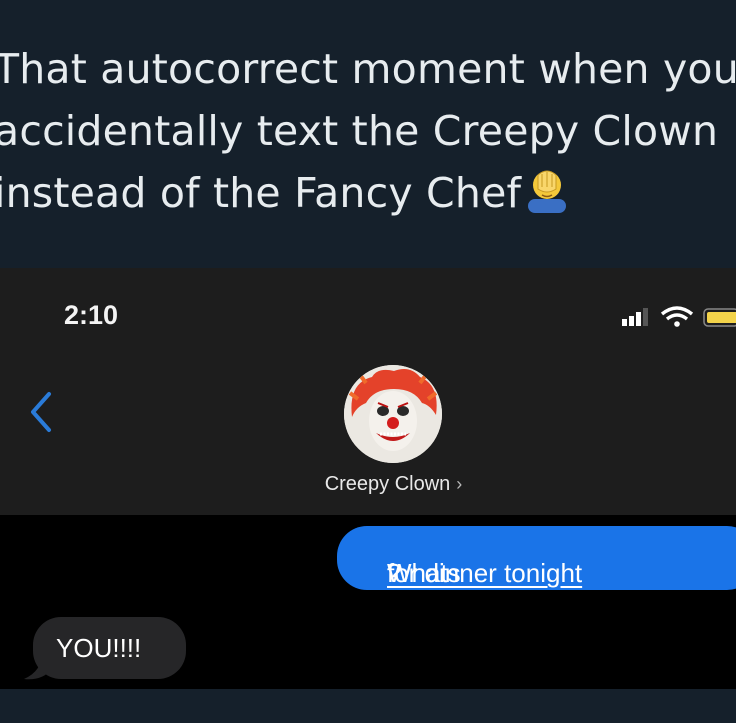  I want to click on caption-line-3: instead of the Fancy Chef, so click(368, 193).